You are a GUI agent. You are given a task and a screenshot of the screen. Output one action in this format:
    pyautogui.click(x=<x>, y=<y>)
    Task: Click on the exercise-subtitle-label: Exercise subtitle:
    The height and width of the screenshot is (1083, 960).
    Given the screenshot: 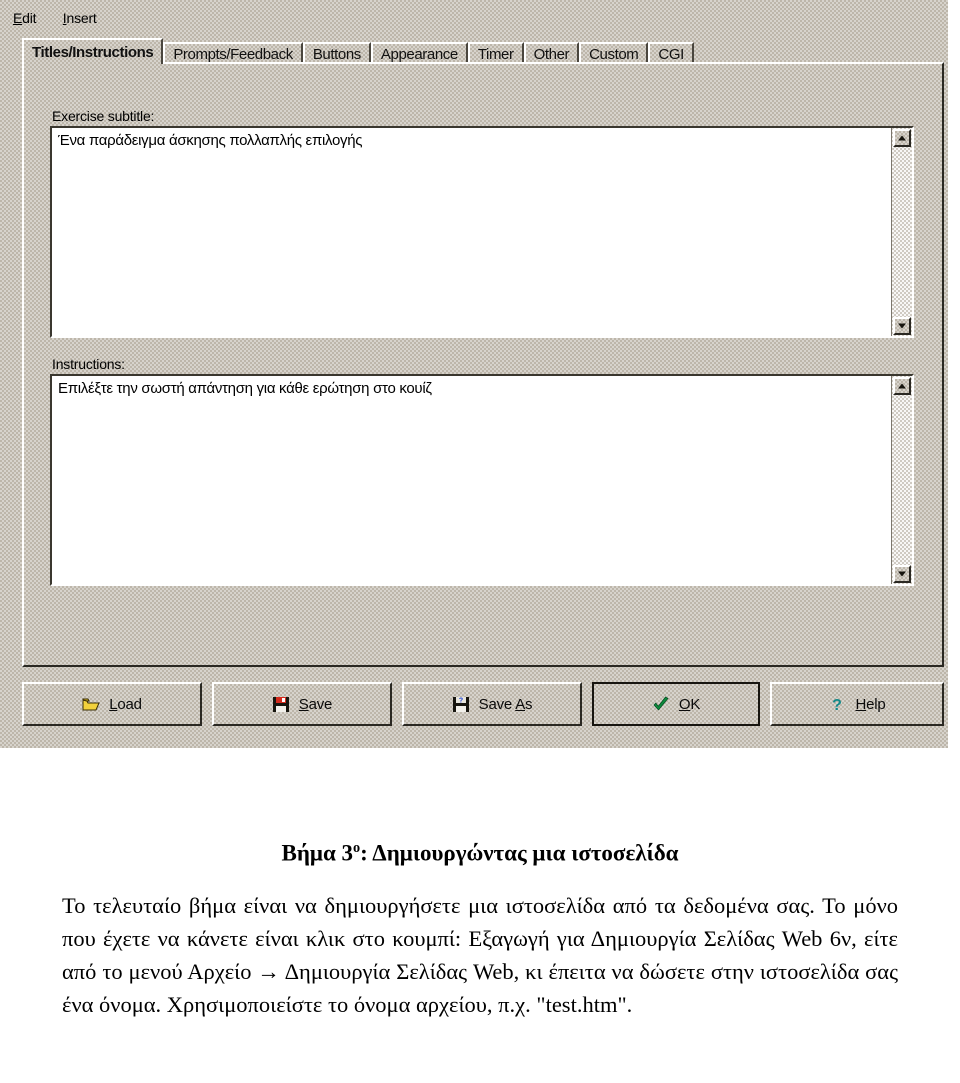 What is the action you would take?
    pyautogui.click(x=103, y=116)
    